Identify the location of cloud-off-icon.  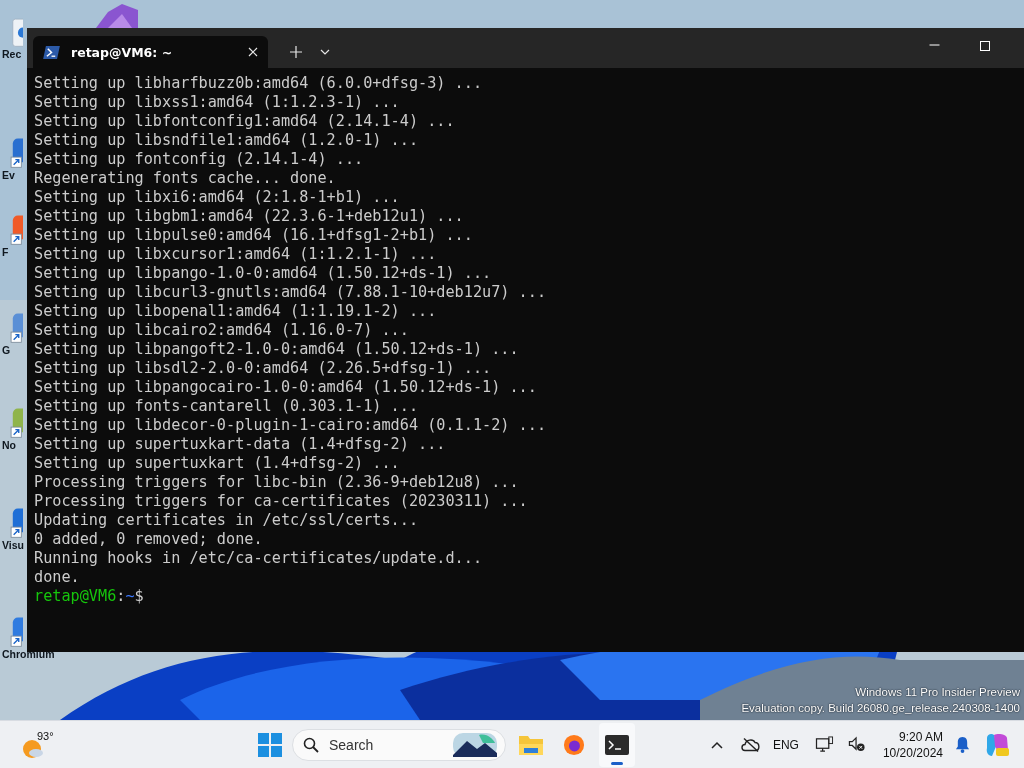
(750, 744).